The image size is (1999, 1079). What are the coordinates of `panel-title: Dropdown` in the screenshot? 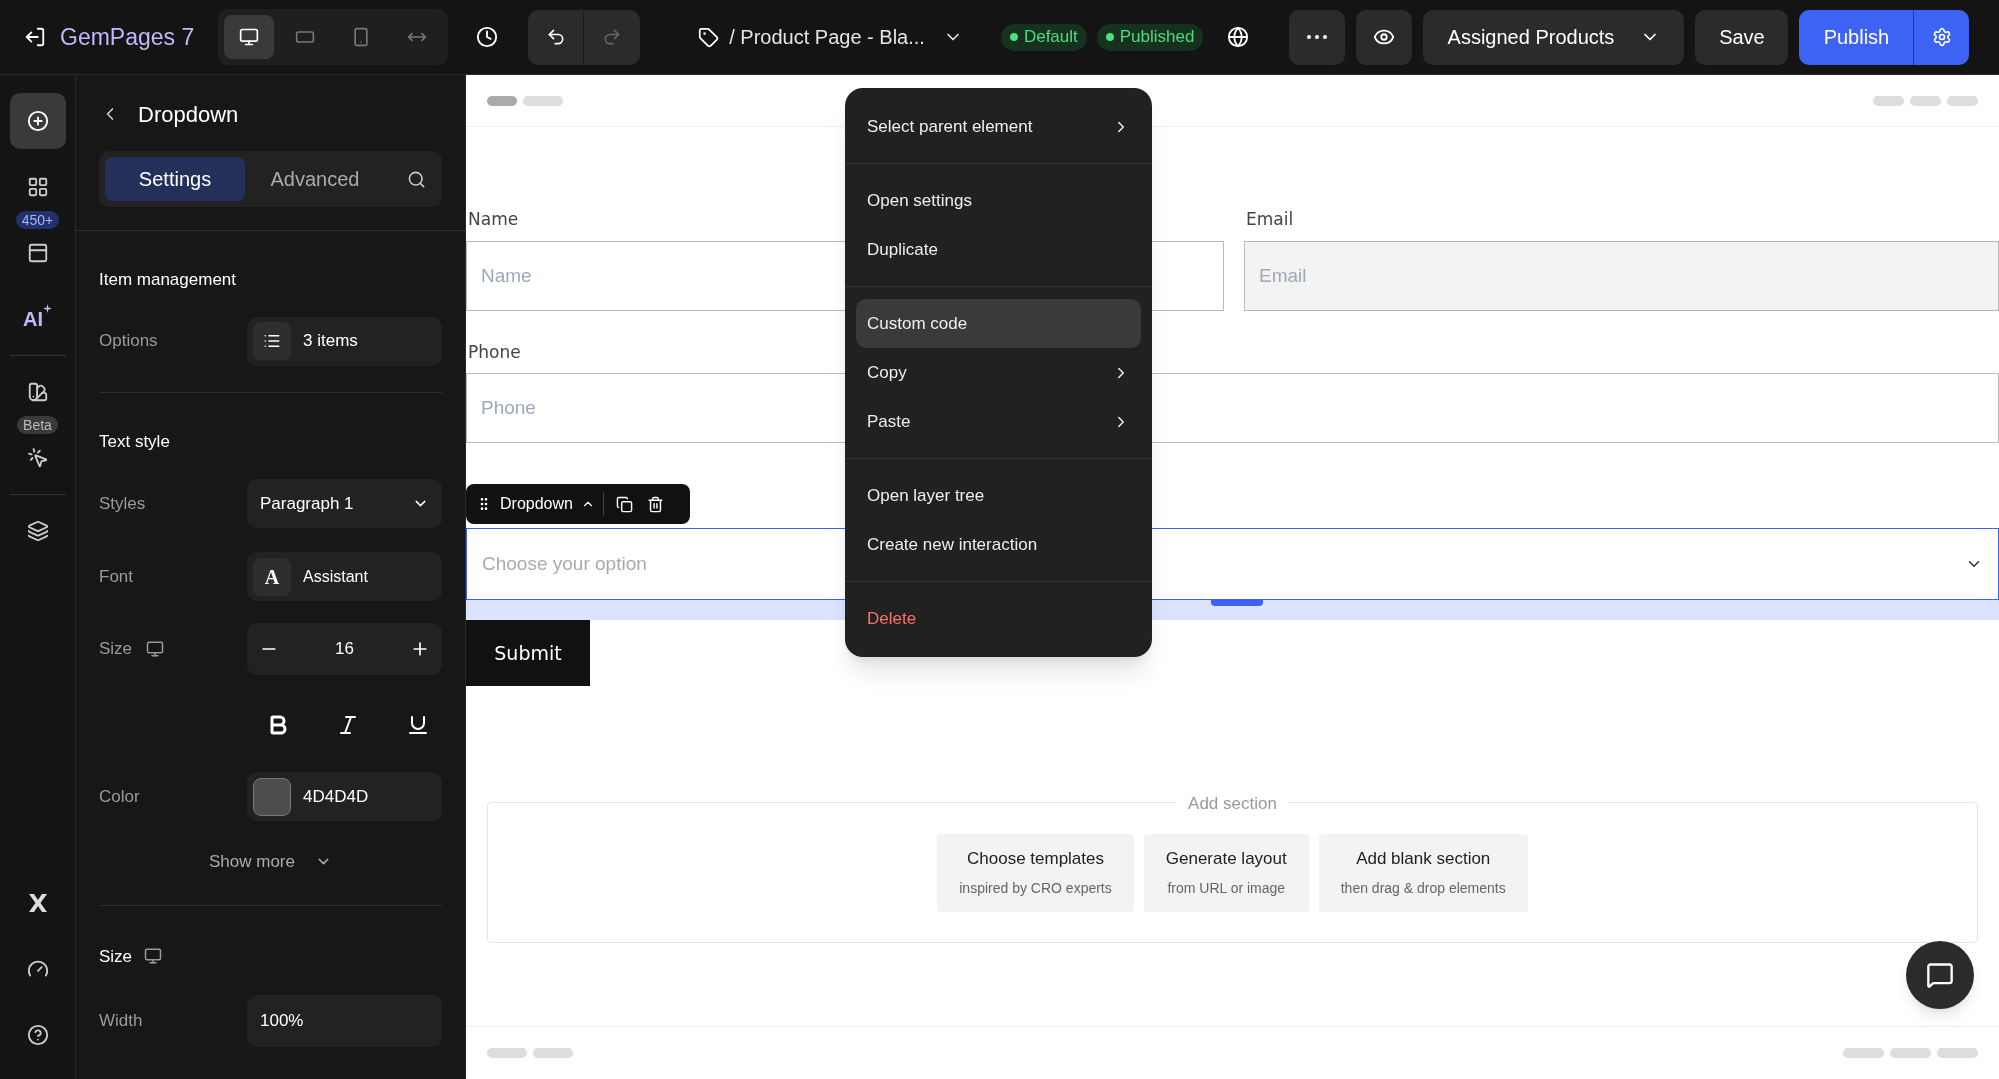 It's located at (188, 114).